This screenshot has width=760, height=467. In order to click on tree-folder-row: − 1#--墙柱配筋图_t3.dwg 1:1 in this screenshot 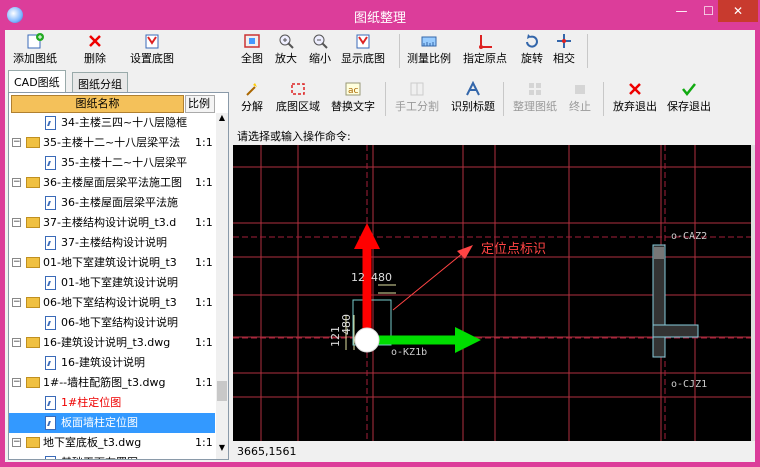, I will do `click(112, 383)`.